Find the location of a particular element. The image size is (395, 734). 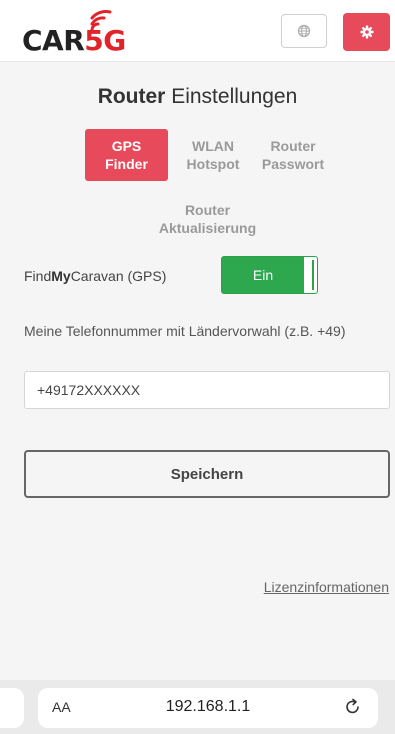

tab-router-password: Router Passwort is located at coordinates (293, 155).